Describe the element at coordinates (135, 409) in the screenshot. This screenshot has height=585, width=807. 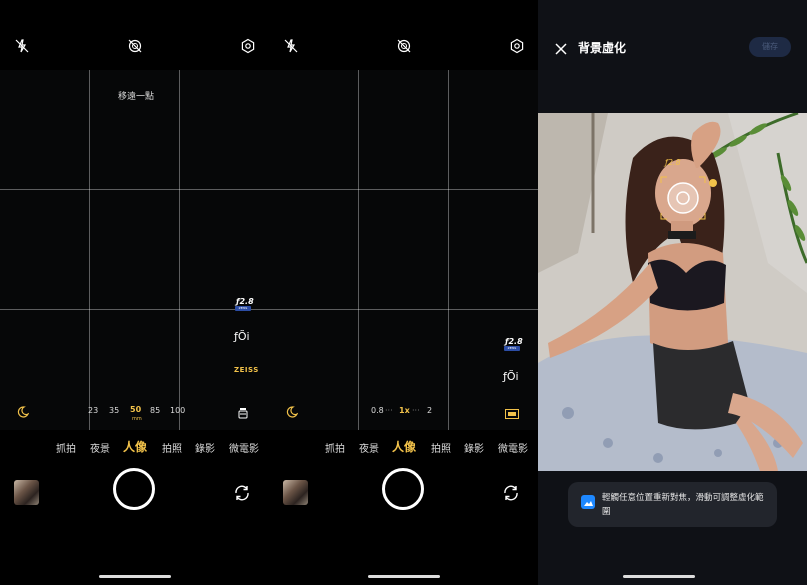
I see `focal-option-active: 50` at that location.